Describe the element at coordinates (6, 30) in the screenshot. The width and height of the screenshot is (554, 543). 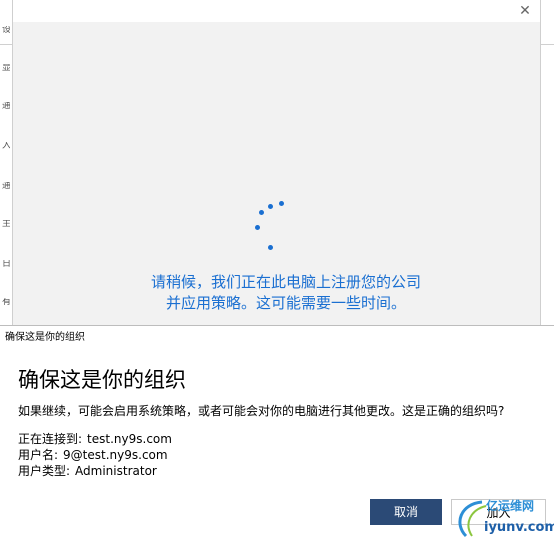
I see `bg-glyph-1: 设` at that location.